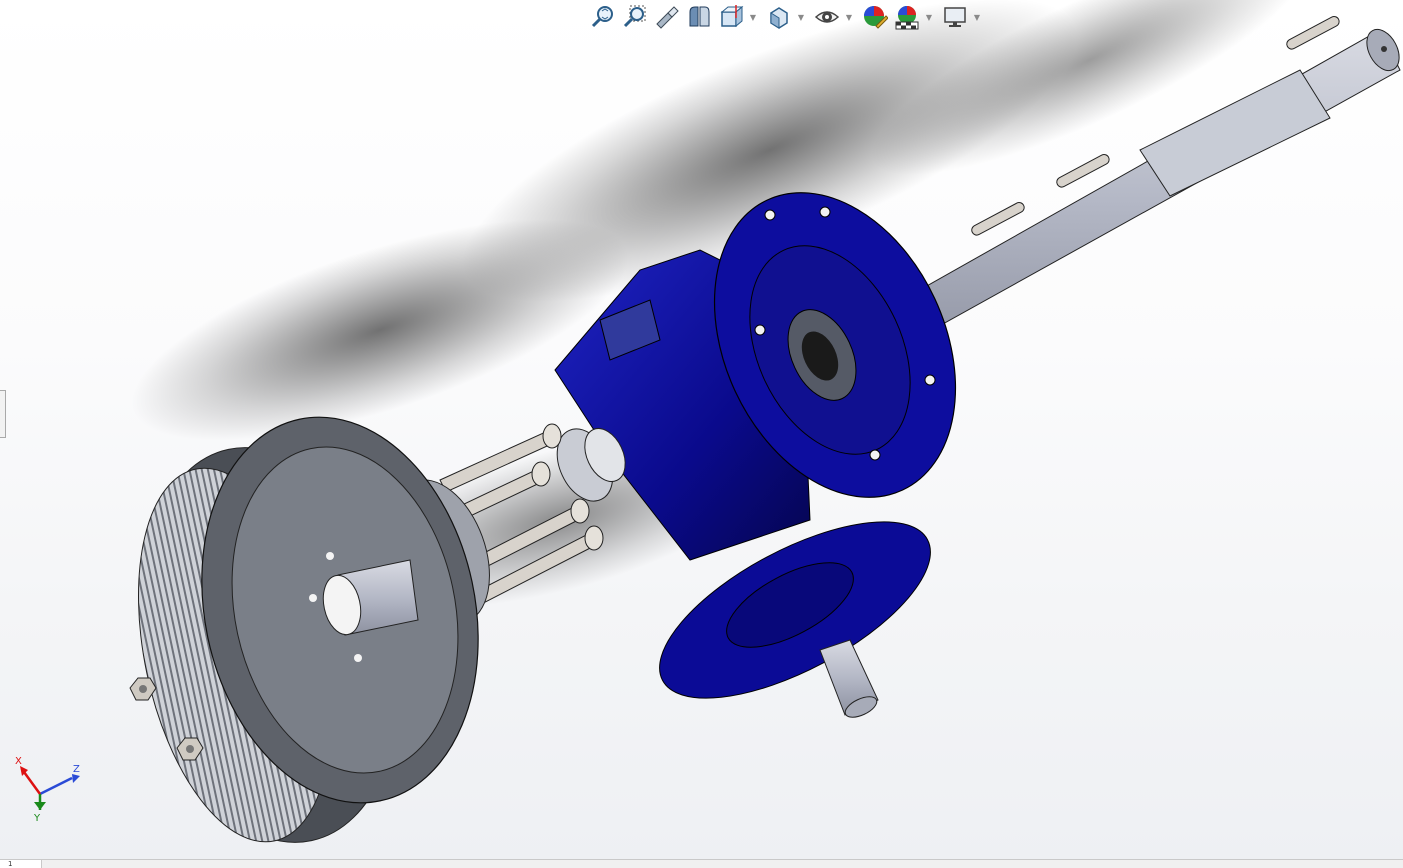 Image resolution: width=1403 pixels, height=868 pixels. I want to click on feature-manager-flyout-tab, so click(3, 414).